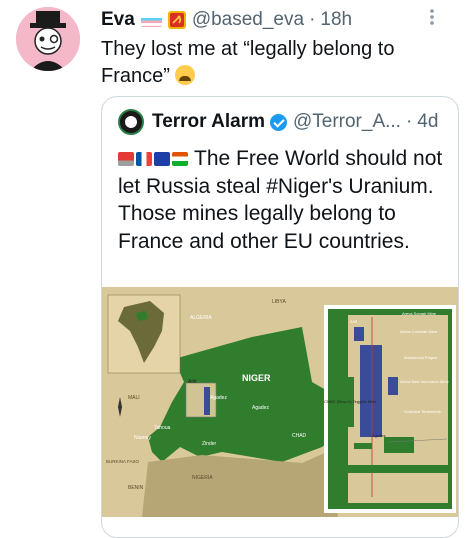 Image resolution: width=474 pixels, height=538 pixels. Describe the element at coordinates (192, 382) in the screenshot. I see `label-arlit: Arlit` at that location.